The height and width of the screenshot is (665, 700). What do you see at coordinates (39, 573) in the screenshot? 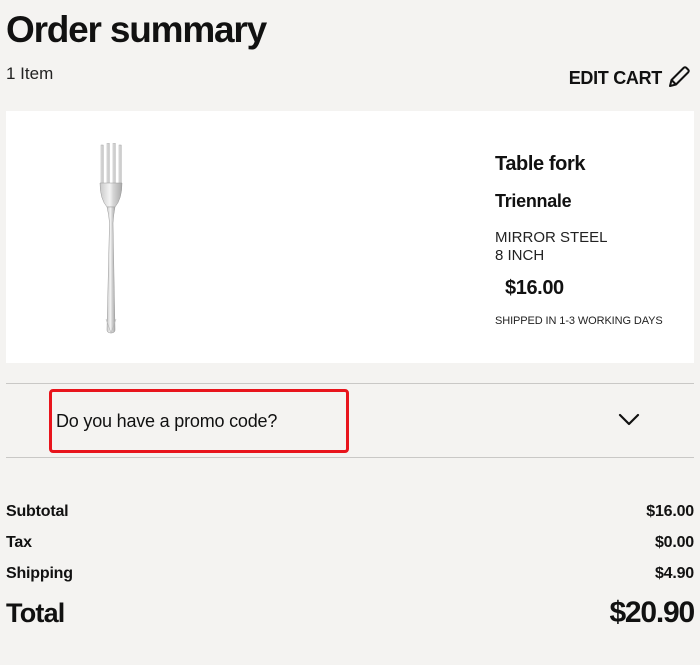
I see `shipping-label: Shipping` at bounding box center [39, 573].